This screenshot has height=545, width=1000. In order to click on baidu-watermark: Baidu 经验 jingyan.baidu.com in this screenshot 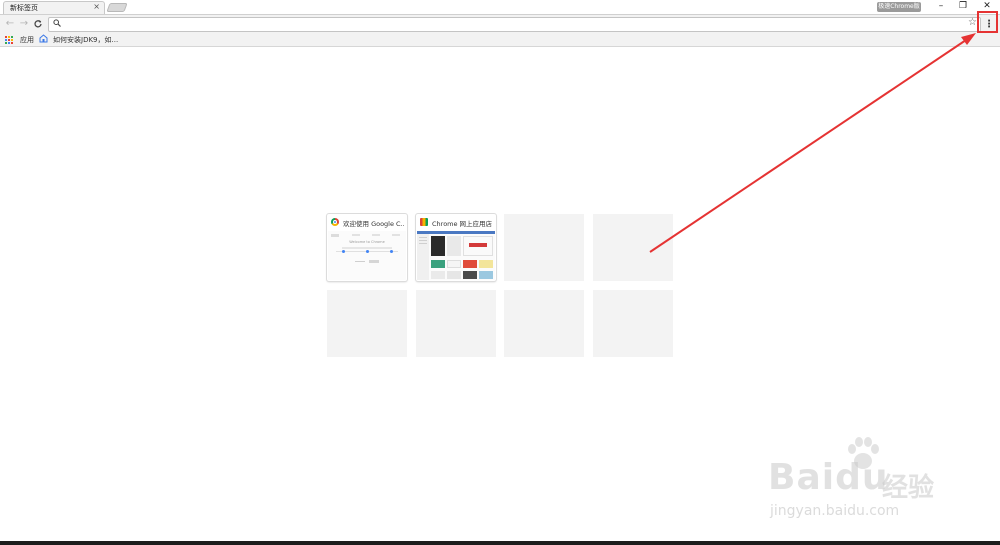, I will do `click(862, 482)`.